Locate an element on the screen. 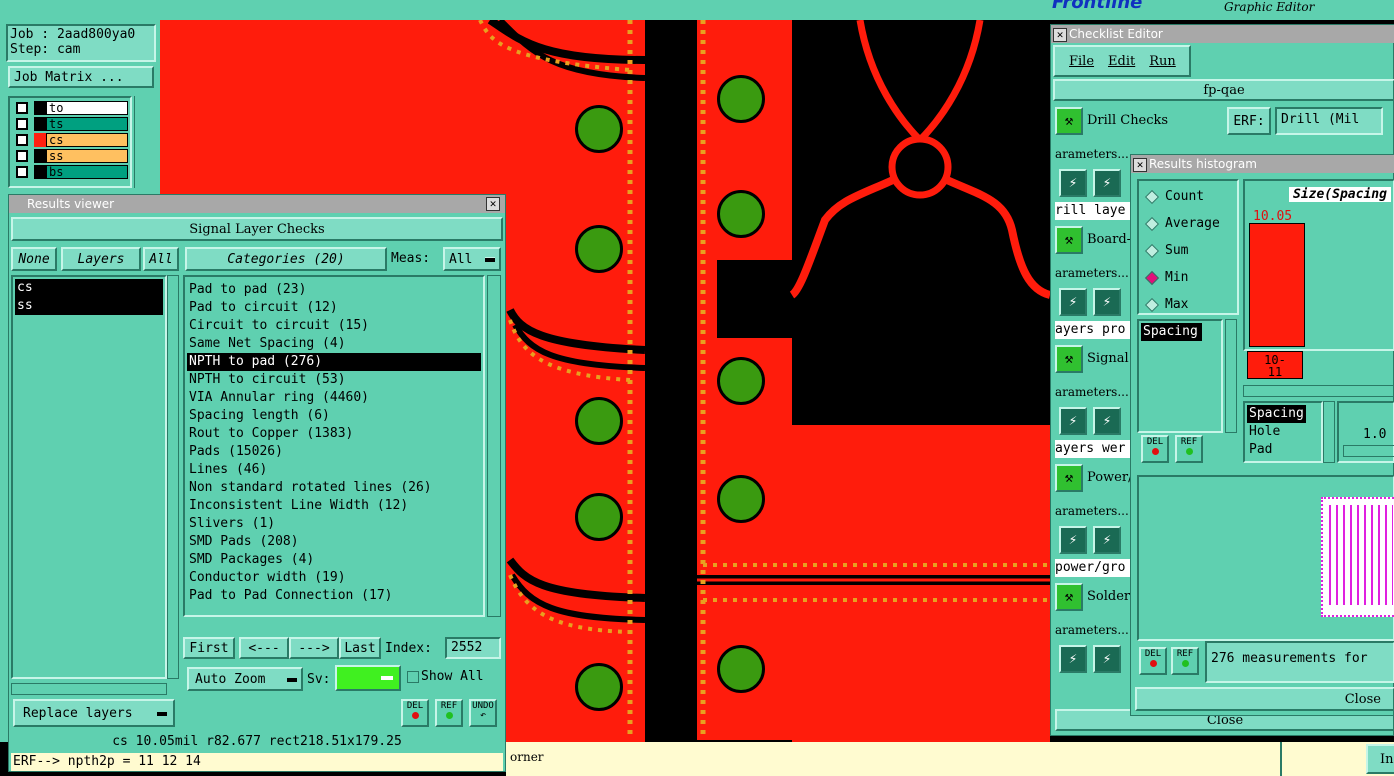 This screenshot has width=1394, height=776. undo-button: UNDO ↶ is located at coordinates (483, 713).